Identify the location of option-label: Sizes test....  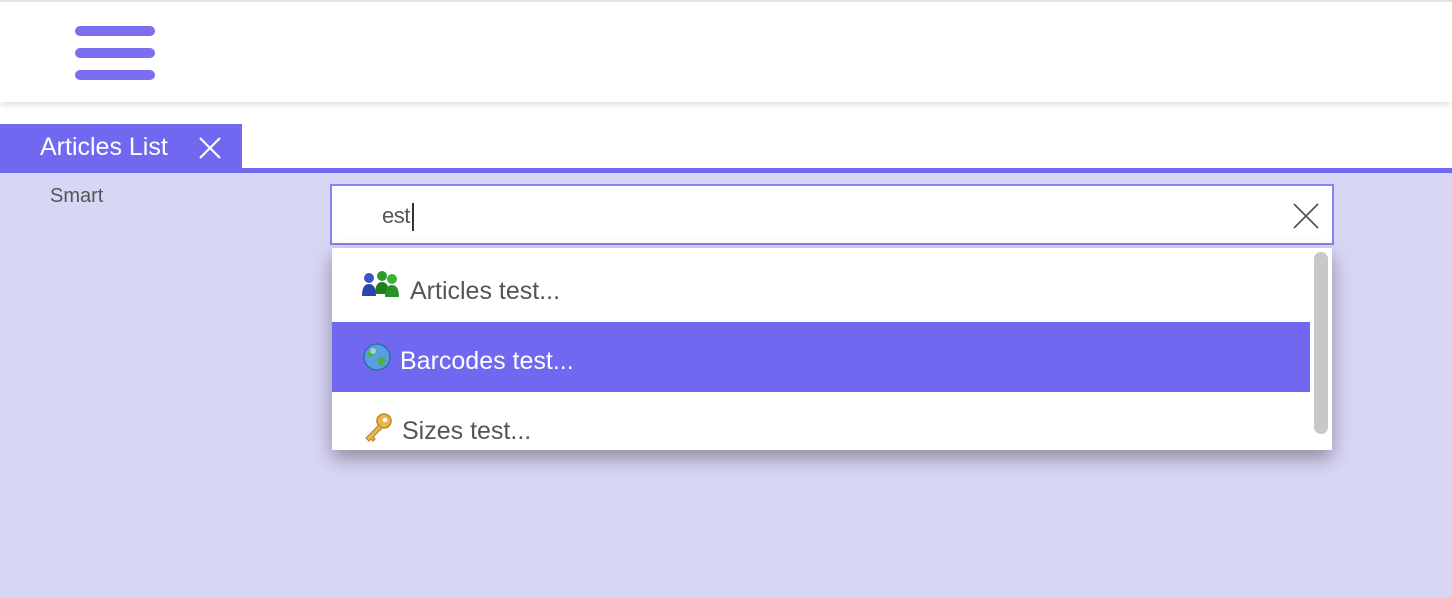
(467, 431).